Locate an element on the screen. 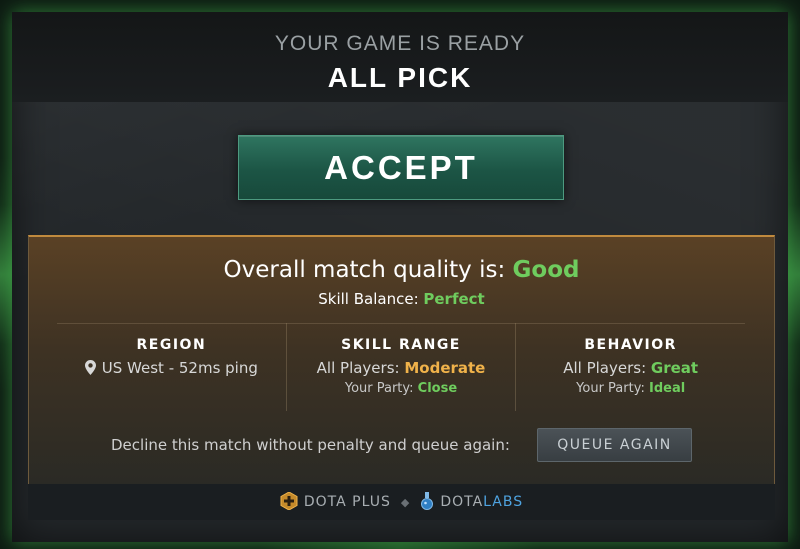 The image size is (800, 549). skill-balance: Skill Balance: Perfect is located at coordinates (401, 299).